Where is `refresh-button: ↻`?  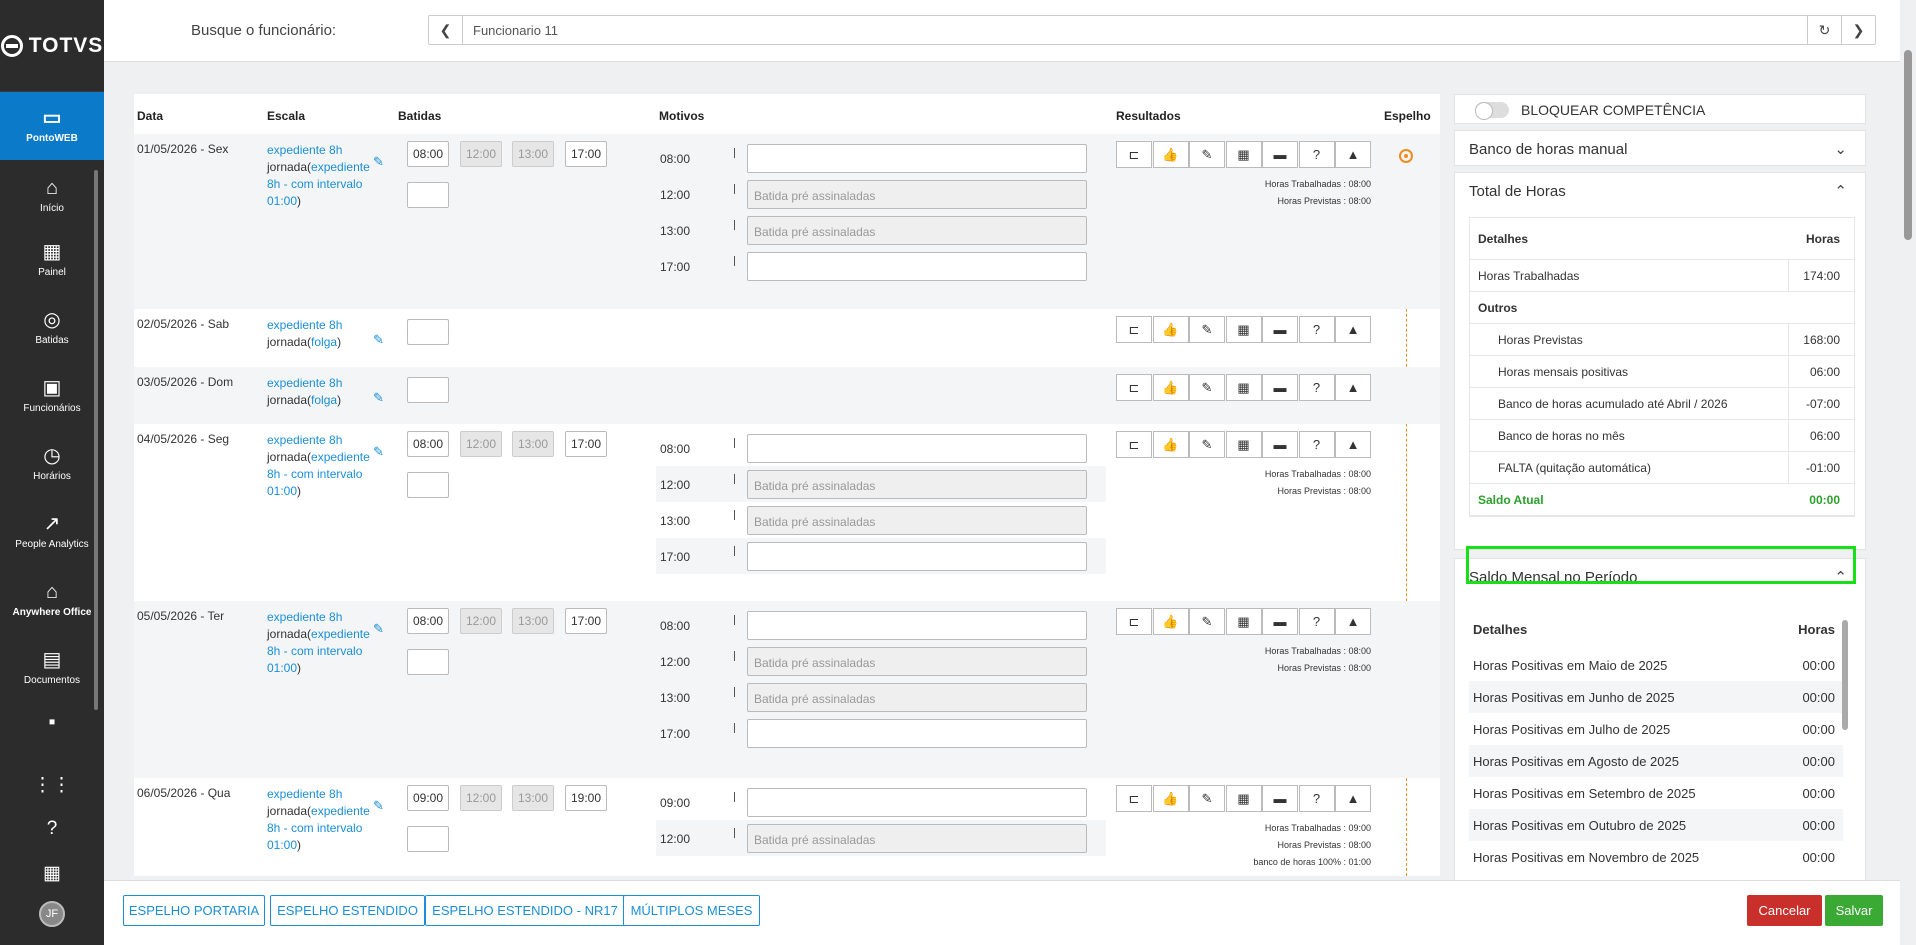 refresh-button: ↻ is located at coordinates (1824, 30).